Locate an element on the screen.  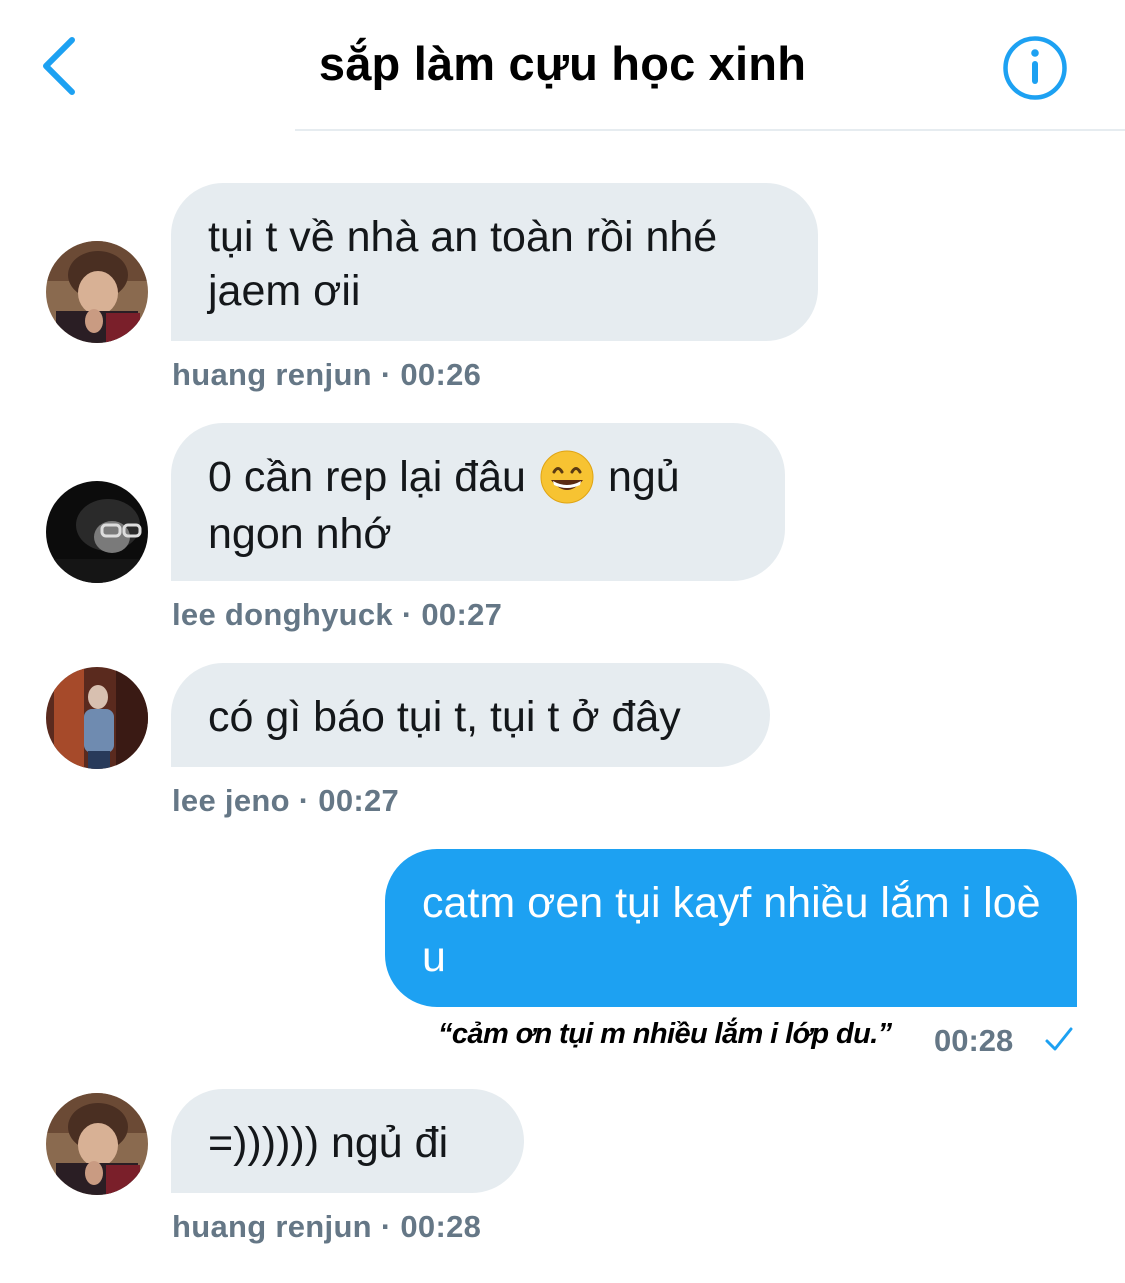
message-text: catm ơen tụi kayf nhiều lắm i loè u is located at coordinates (731, 930).